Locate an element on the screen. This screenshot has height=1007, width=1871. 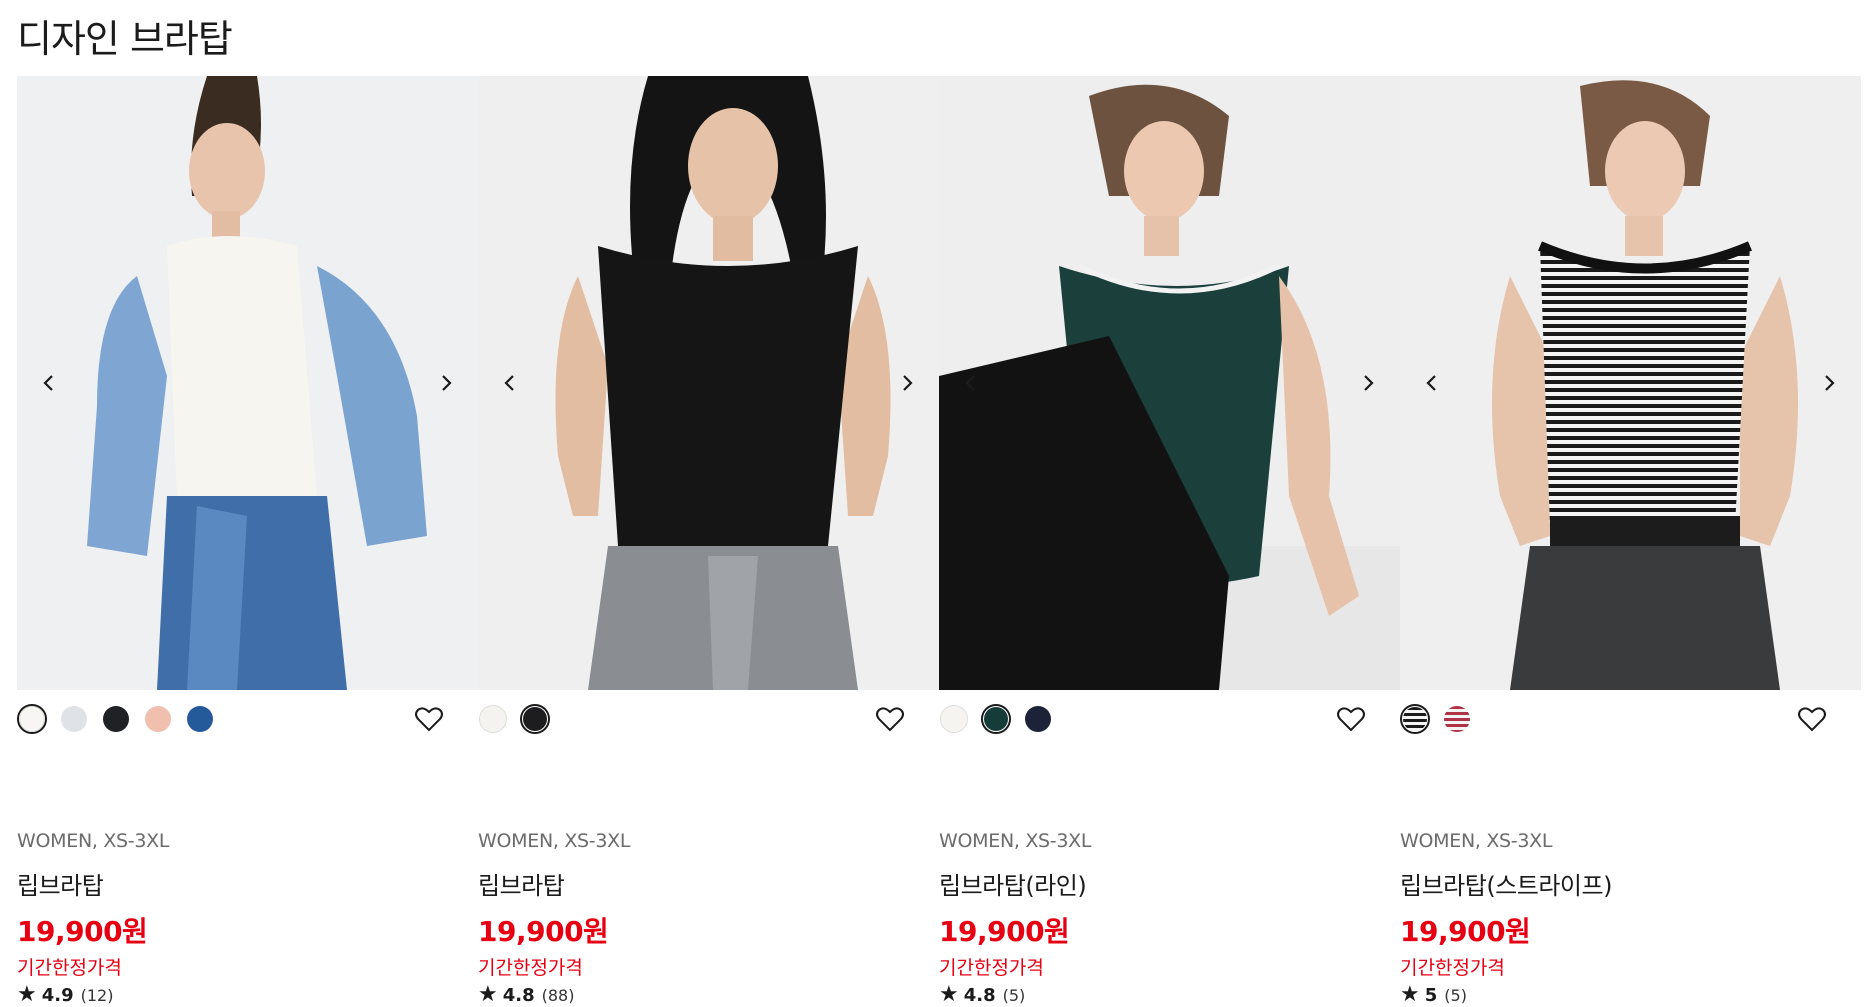
product-rating: ★ 5 (5) is located at coordinates (1433, 994).